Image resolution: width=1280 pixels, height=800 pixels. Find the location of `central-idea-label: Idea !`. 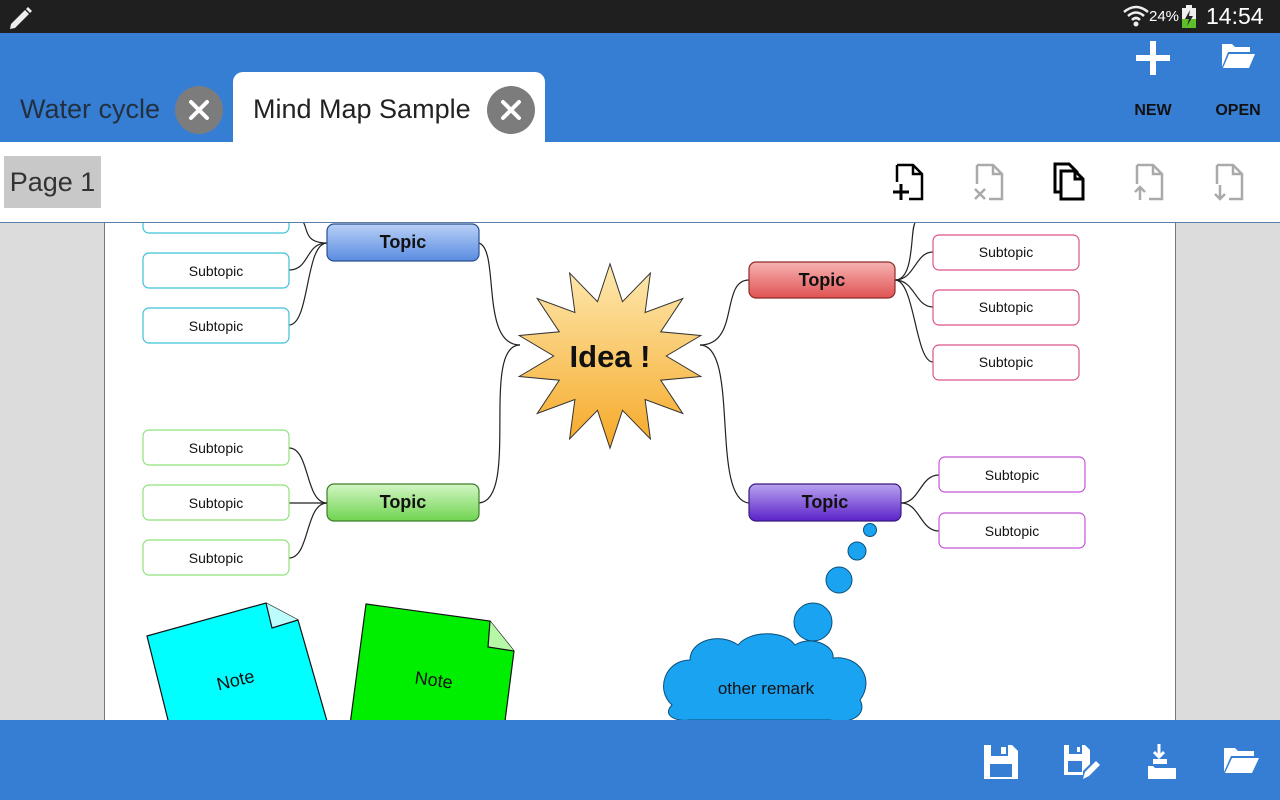

central-idea-label: Idea ! is located at coordinates (610, 356).